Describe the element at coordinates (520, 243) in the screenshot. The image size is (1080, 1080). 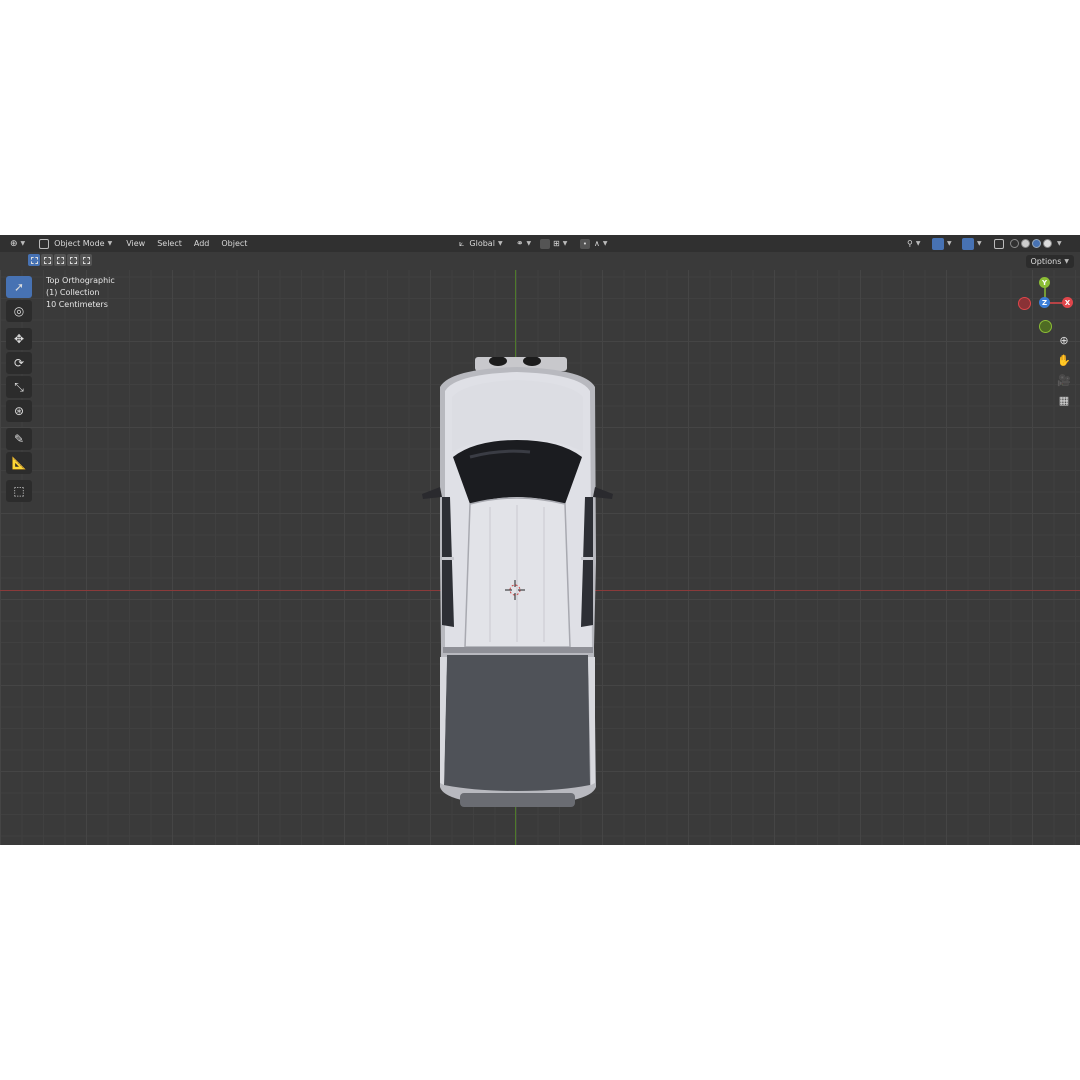
I see `pivot-icon: ⚭` at that location.